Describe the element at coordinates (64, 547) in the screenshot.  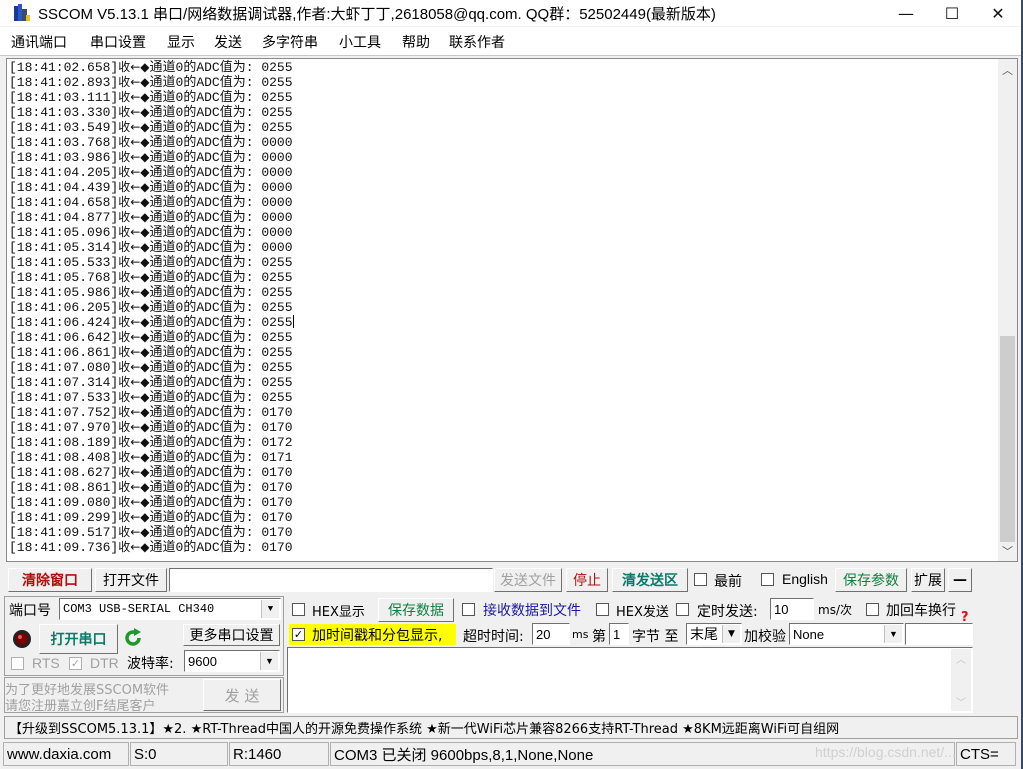
I see `log-timestamp: [18:41:09.736]` at that location.